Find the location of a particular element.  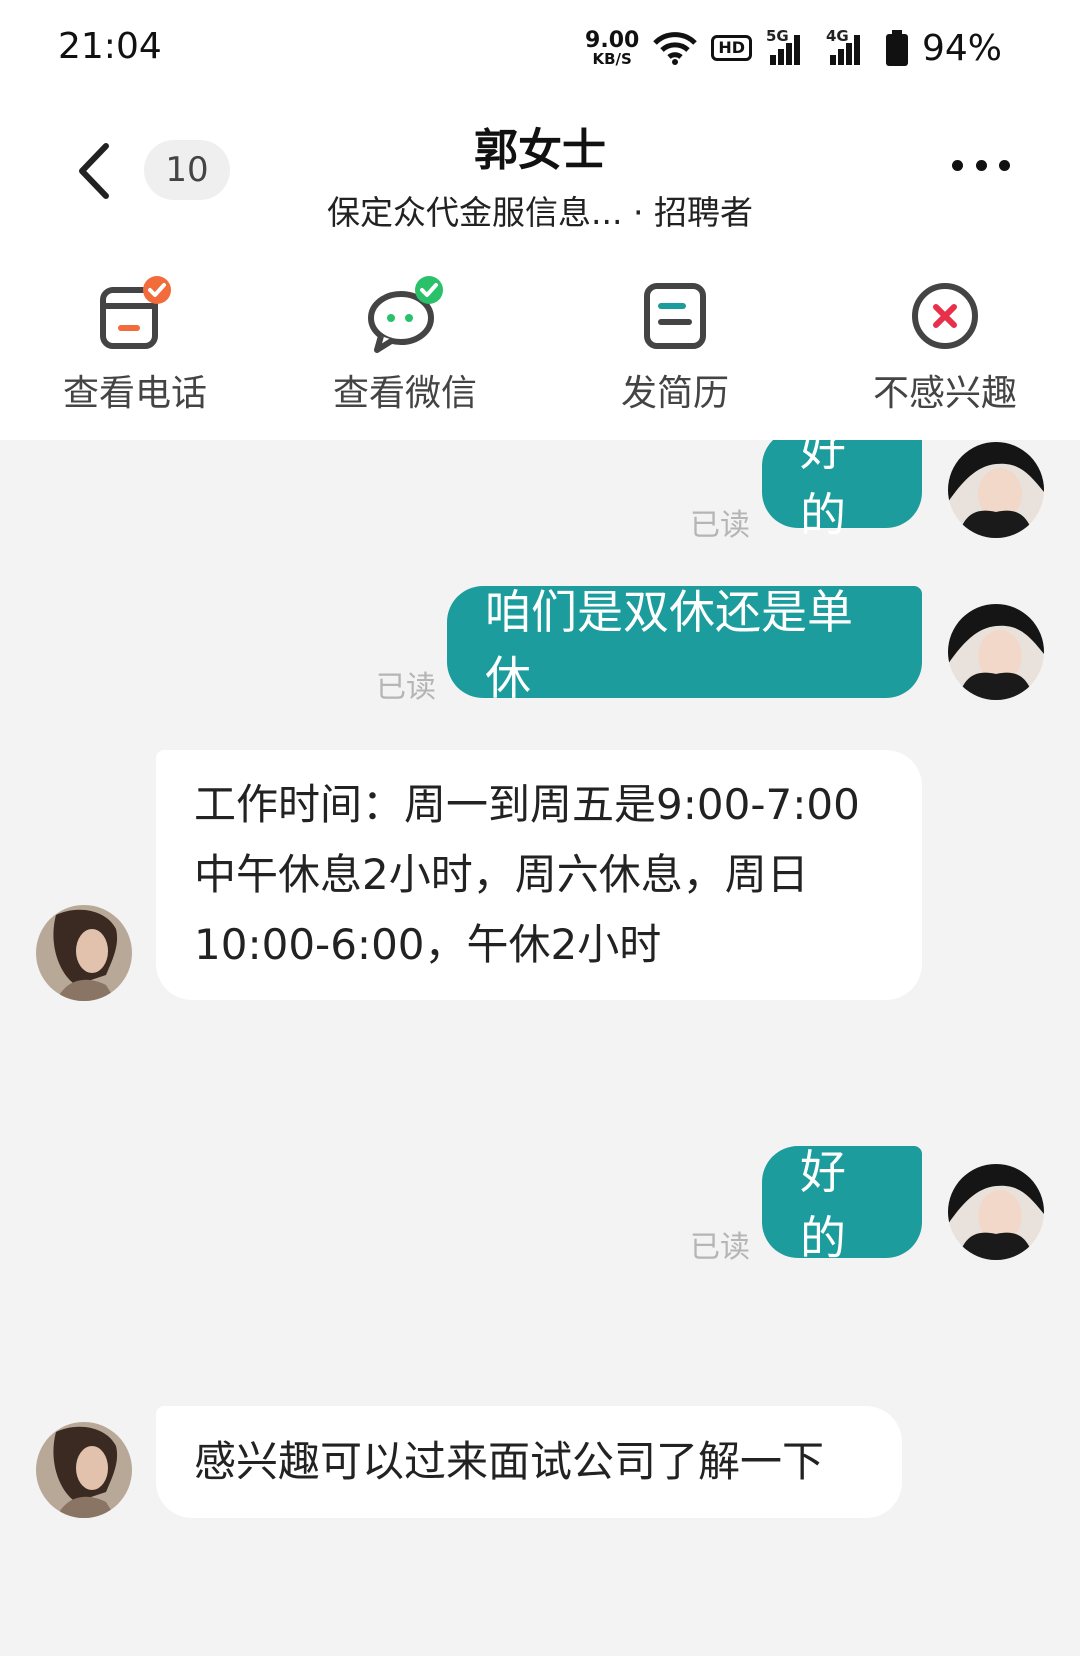

message-bubble-outgoing: 咱们是双休还是单休 is located at coordinates (684, 645).